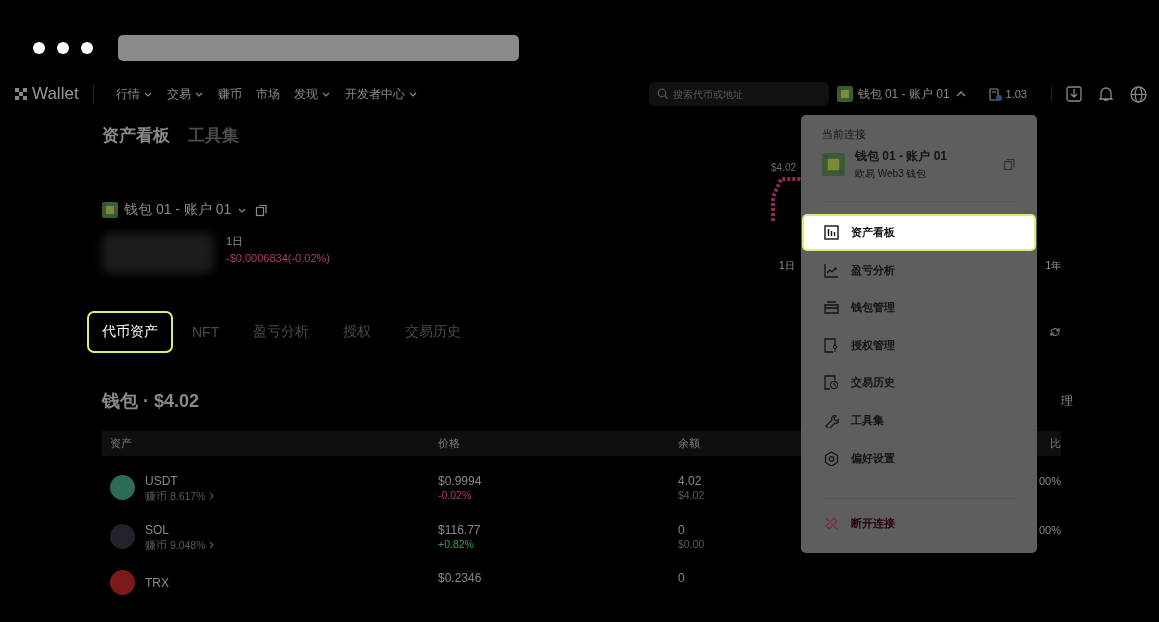  Describe the element at coordinates (312, 94) in the screenshot. I see `nav-item: 发现` at that location.